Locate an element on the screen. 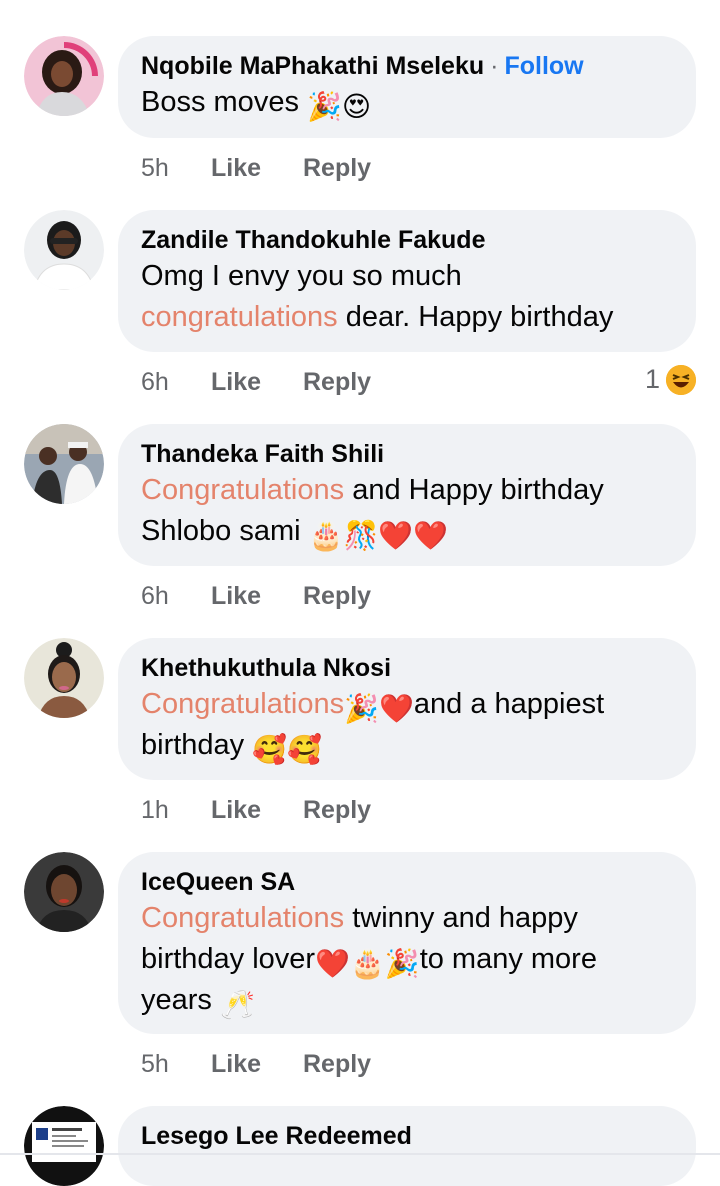 This screenshot has height=1186, width=720. highlighted-keyword: congratulations is located at coordinates (239, 317).